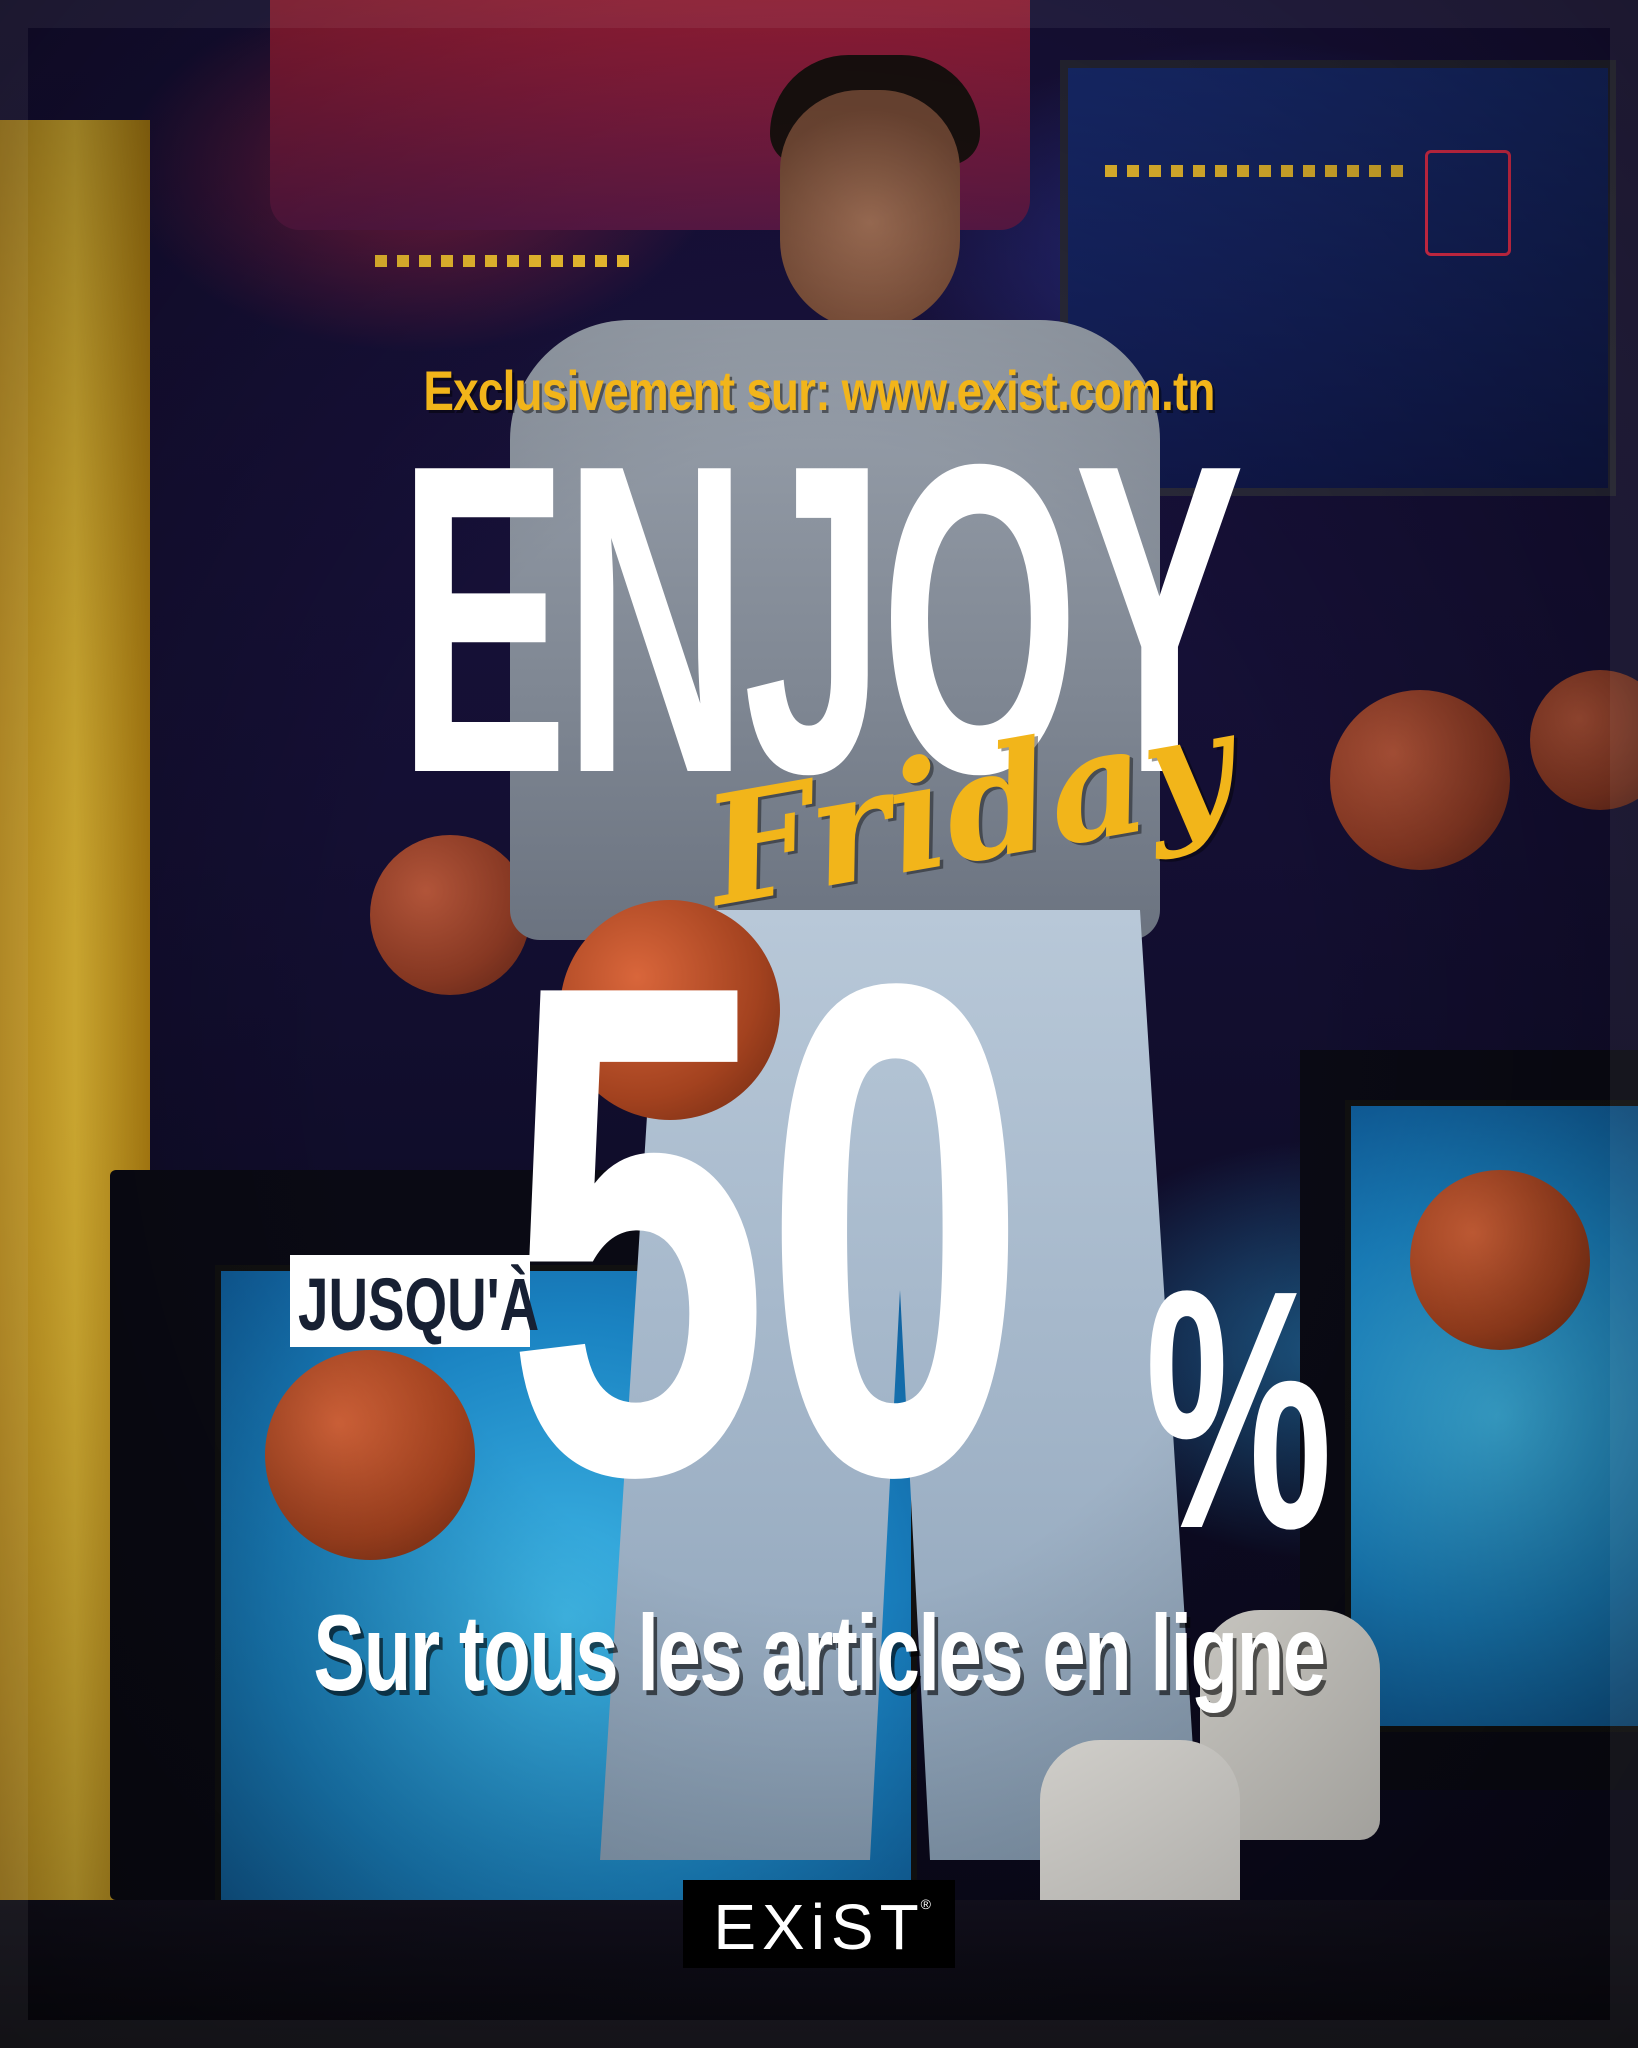  What do you see at coordinates (419, 1304) in the screenshot?
I see `jusqua-label: JUSQU'À` at bounding box center [419, 1304].